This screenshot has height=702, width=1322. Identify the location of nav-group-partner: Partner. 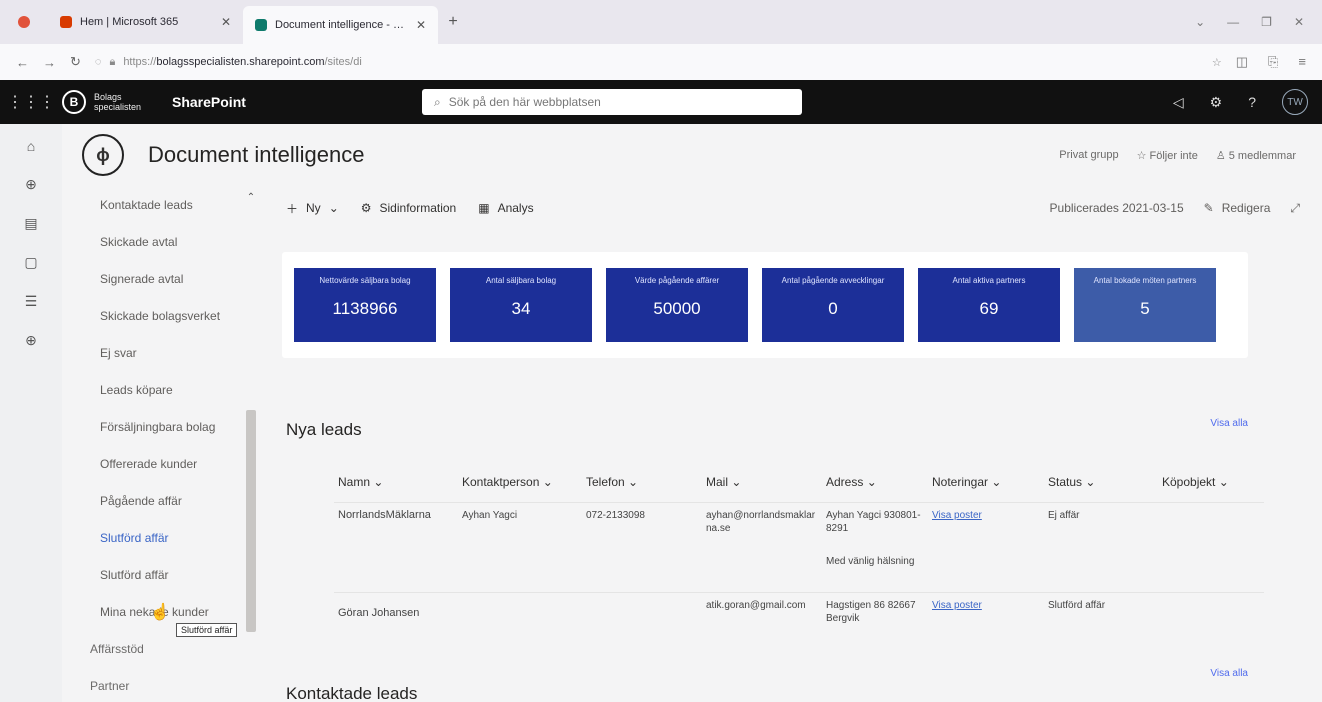
(160, 684).